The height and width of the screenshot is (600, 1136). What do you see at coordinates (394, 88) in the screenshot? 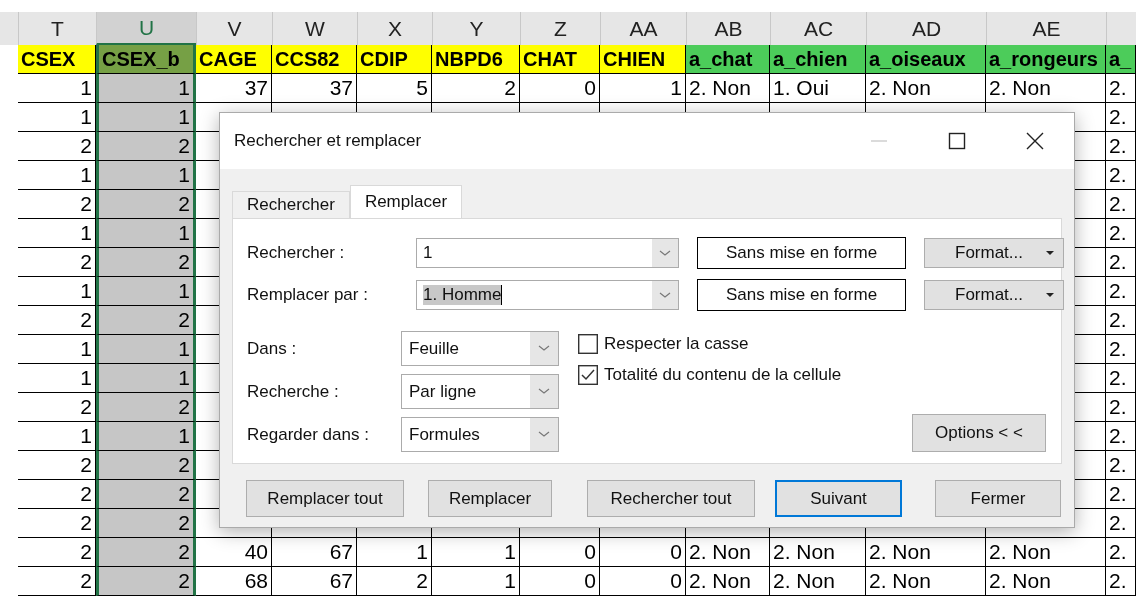
I see `table-cell: 5` at bounding box center [394, 88].